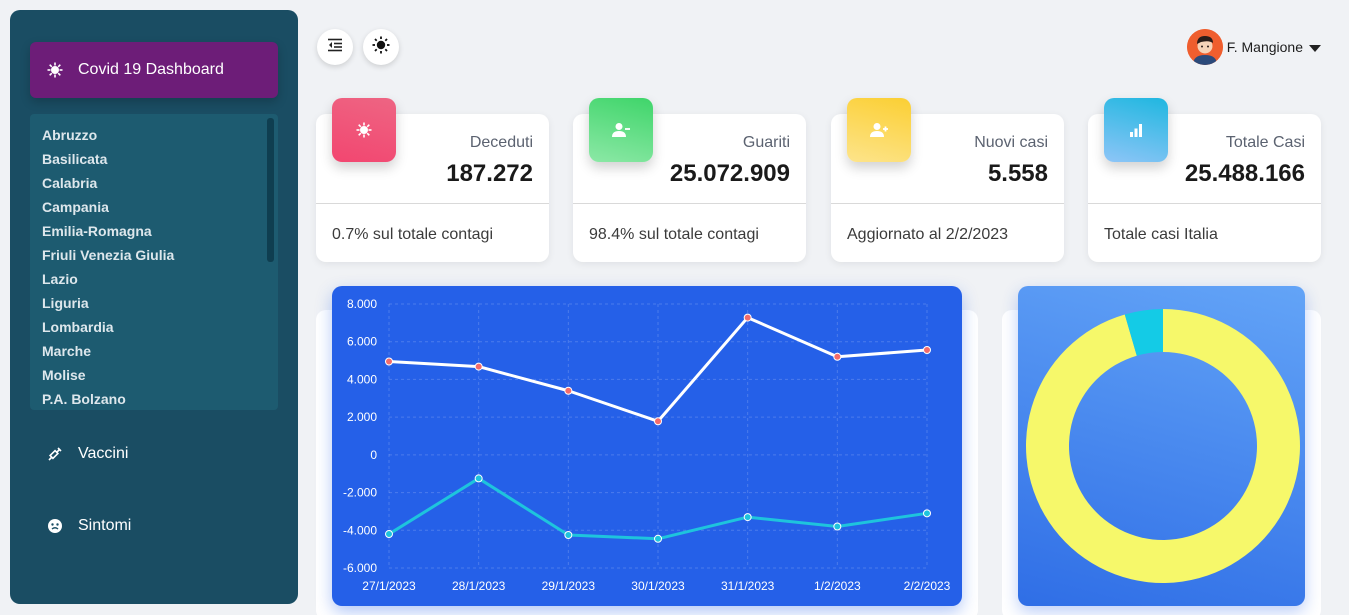 The height and width of the screenshot is (615, 1349). I want to click on region-item: Liguria, so click(160, 306).